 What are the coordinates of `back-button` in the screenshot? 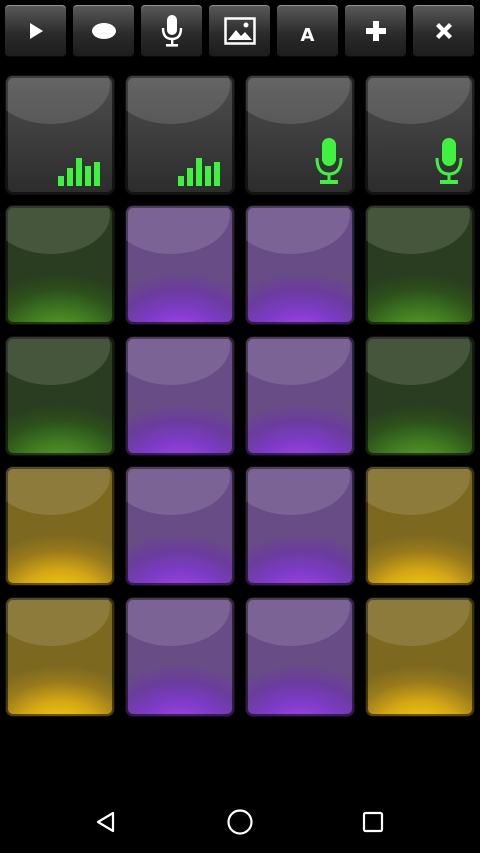 It's located at (106, 822).